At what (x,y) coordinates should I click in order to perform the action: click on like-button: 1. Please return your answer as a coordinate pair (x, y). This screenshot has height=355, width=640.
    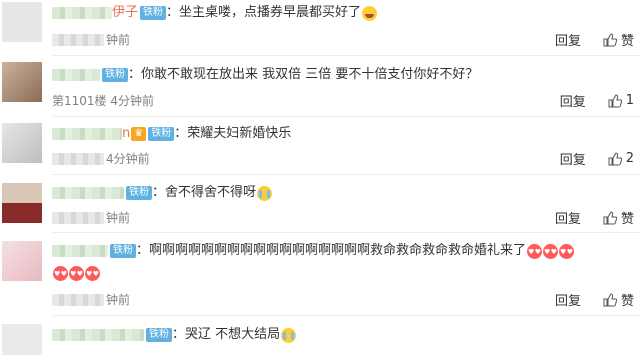
    Looking at the image, I should click on (621, 100).